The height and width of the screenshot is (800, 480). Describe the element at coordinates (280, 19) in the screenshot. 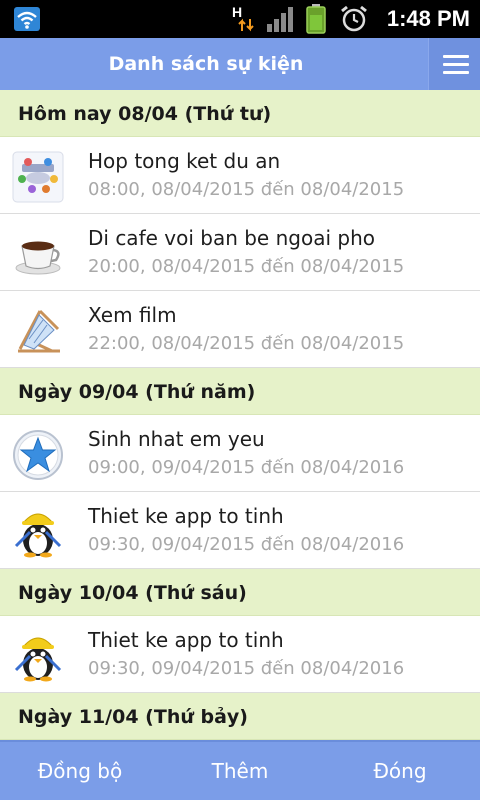

I see `signal-icon` at that location.